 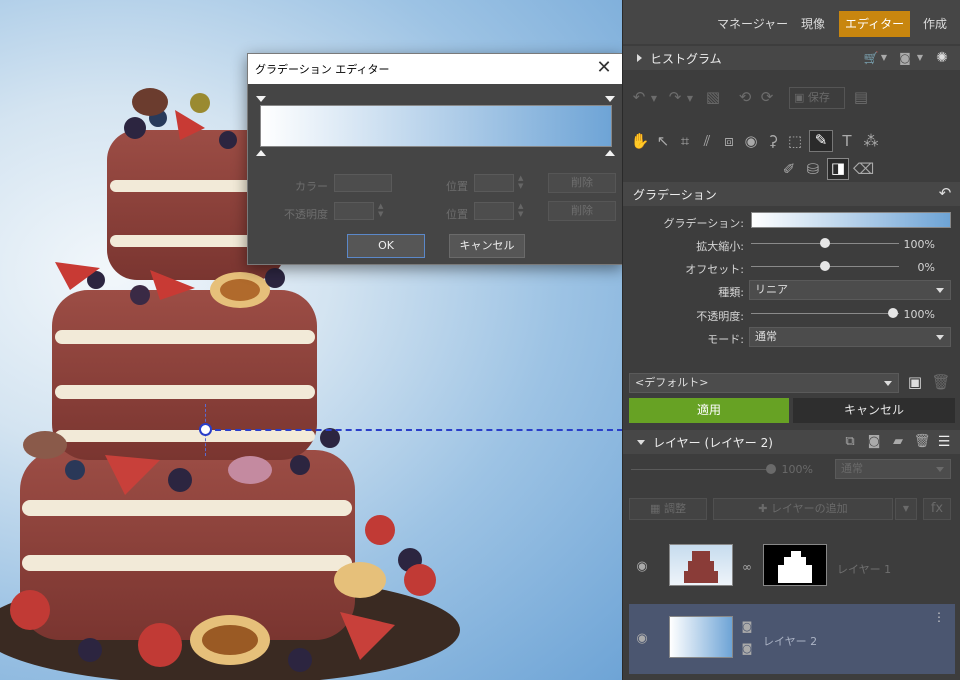 What do you see at coordinates (701, 567) in the screenshot?
I see `cake-thumbnail` at bounding box center [701, 567].